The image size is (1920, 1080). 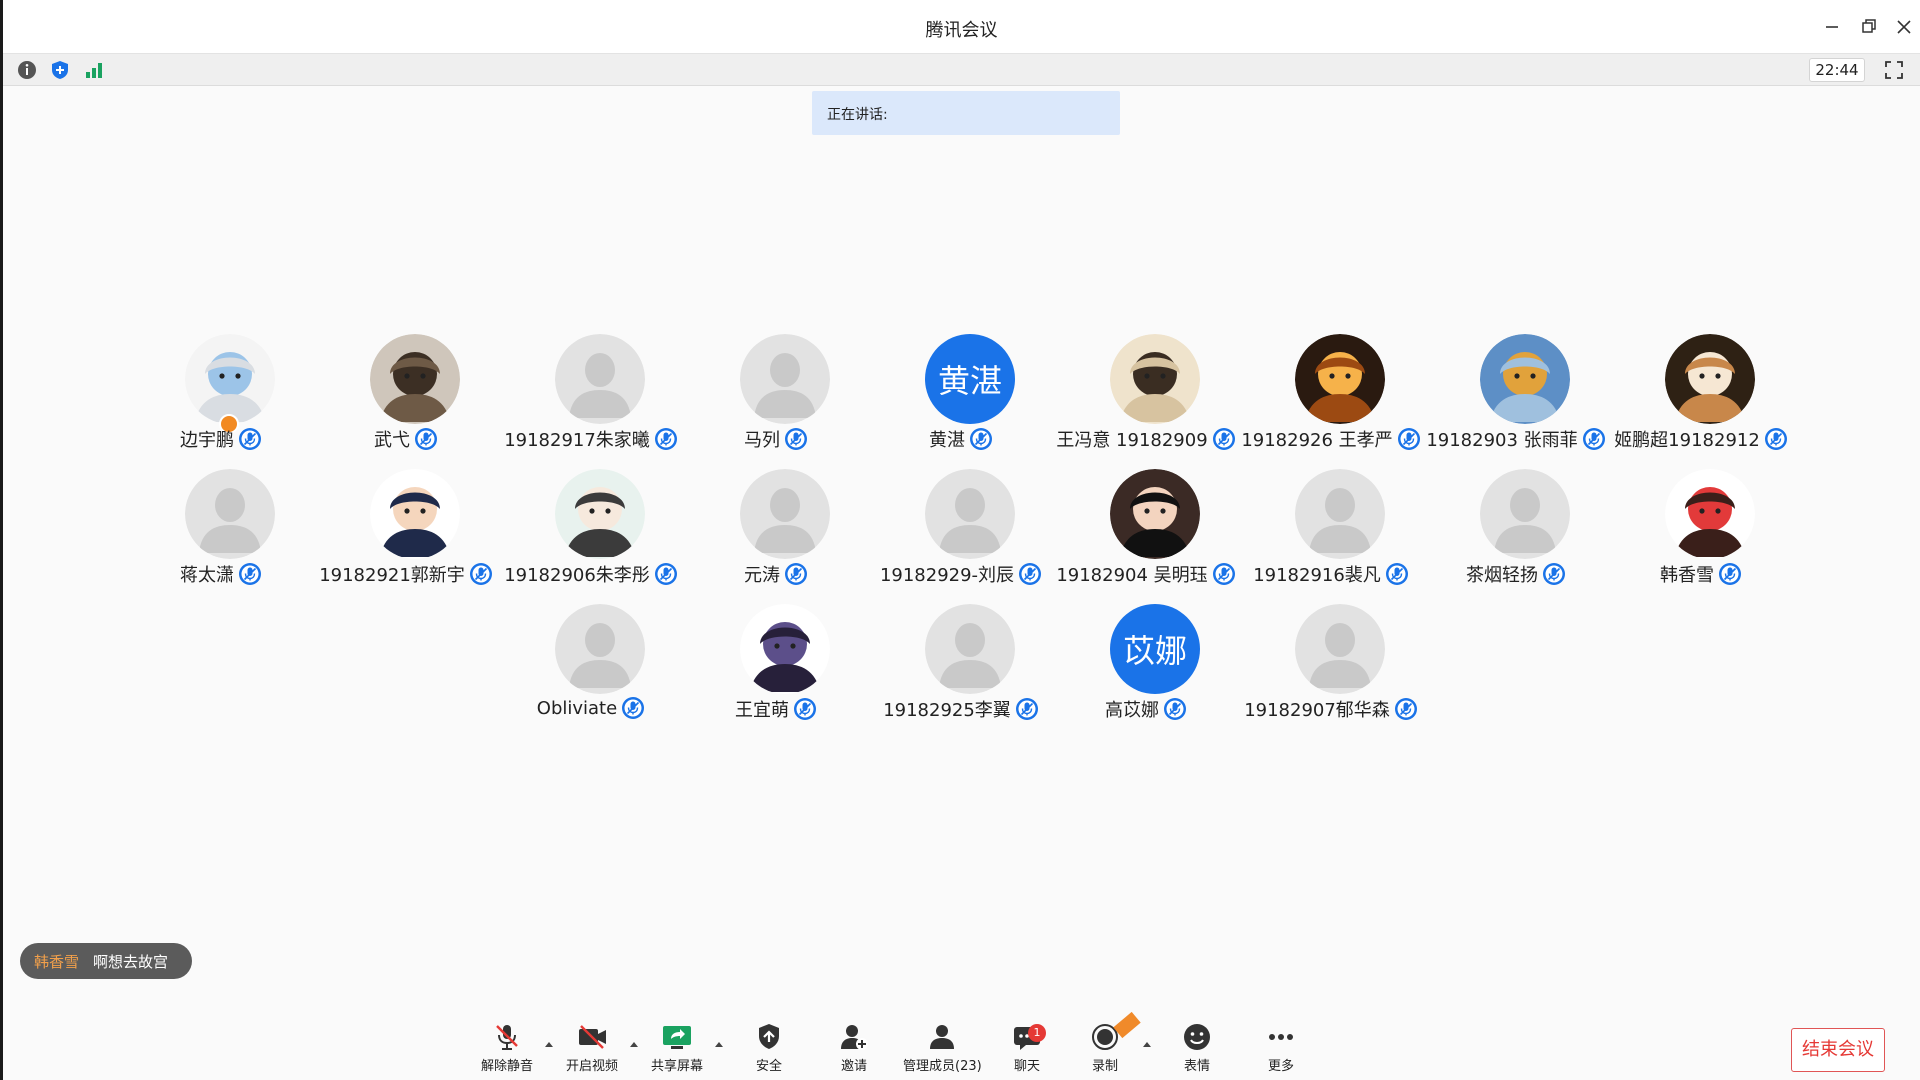 I want to click on cartoon-boy-card-avatar, so click(x=785, y=649).